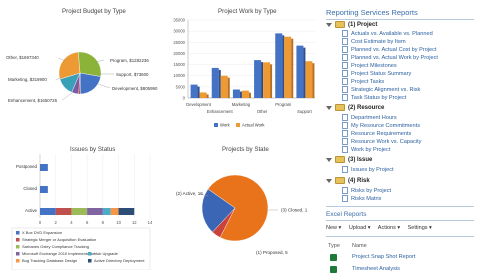 Image resolution: width=480 pixels, height=273 pixels. Describe the element at coordinates (135, 88) in the screenshot. I see `pie-label: Development, $805990` at that location.